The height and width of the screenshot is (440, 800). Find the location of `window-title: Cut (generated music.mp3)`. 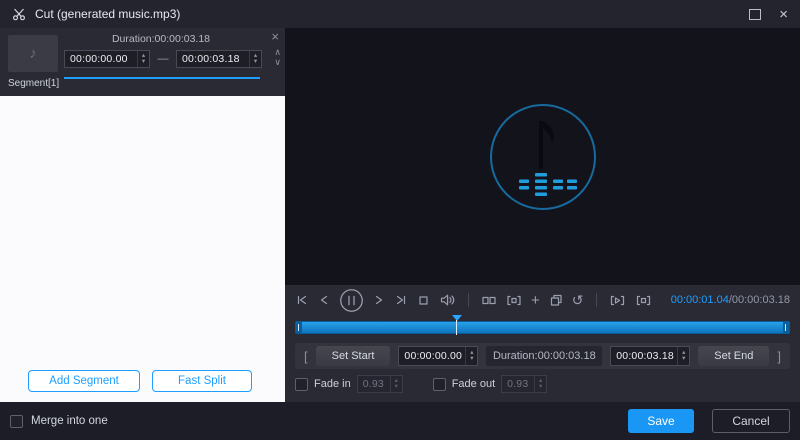

window-title: Cut (generated music.mp3) is located at coordinates (108, 14).